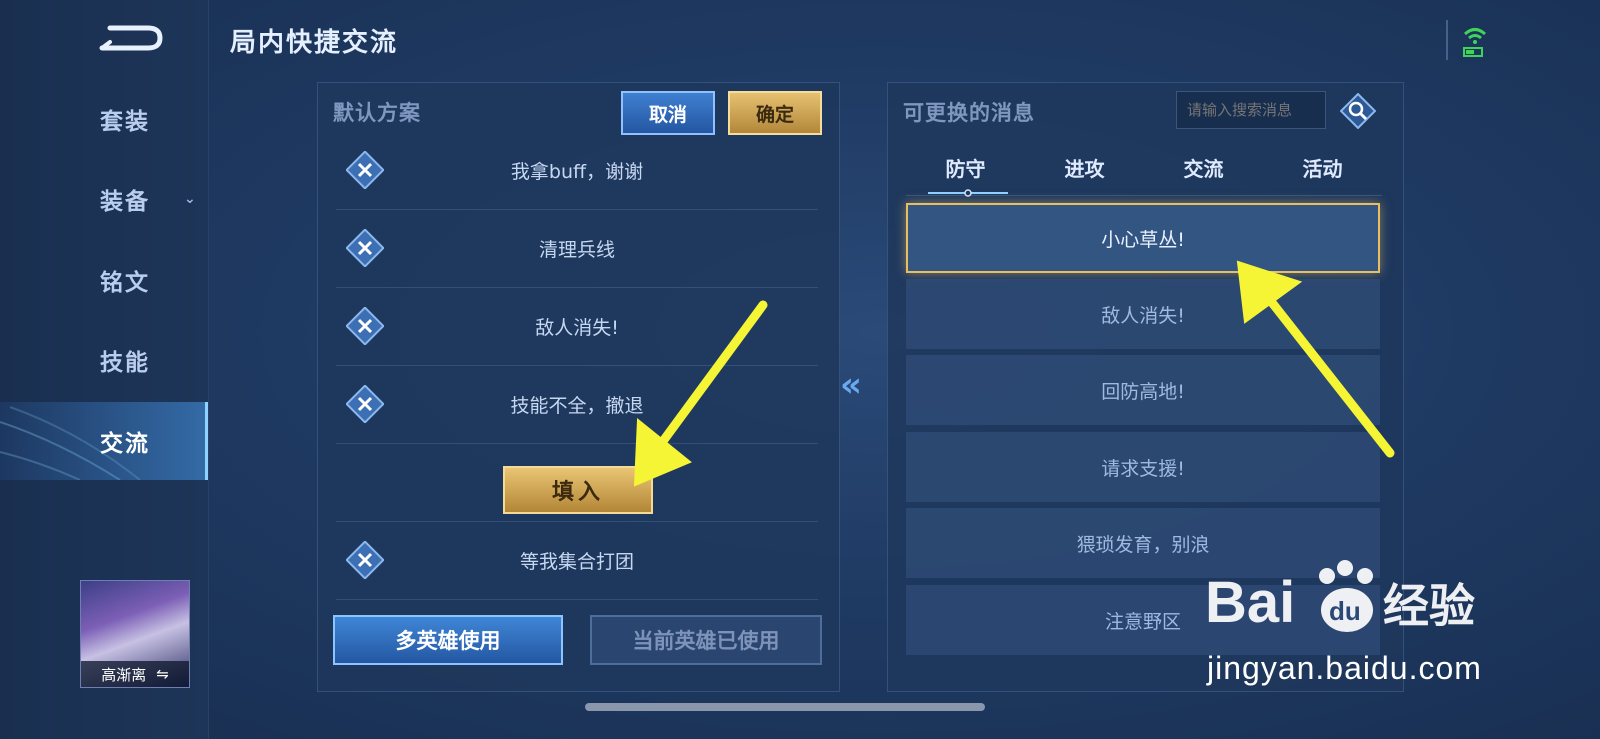 This screenshot has height=739, width=1600. I want to click on scheme-row: 技能不全，撤退, so click(577, 404).